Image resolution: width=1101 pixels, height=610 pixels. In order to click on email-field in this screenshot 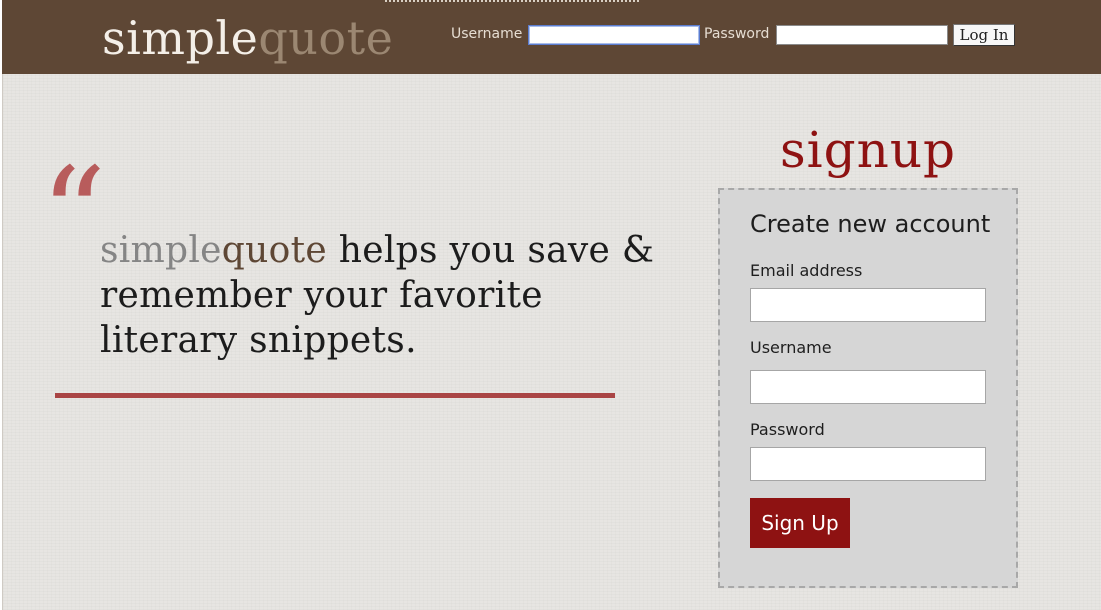, I will do `click(868, 305)`.